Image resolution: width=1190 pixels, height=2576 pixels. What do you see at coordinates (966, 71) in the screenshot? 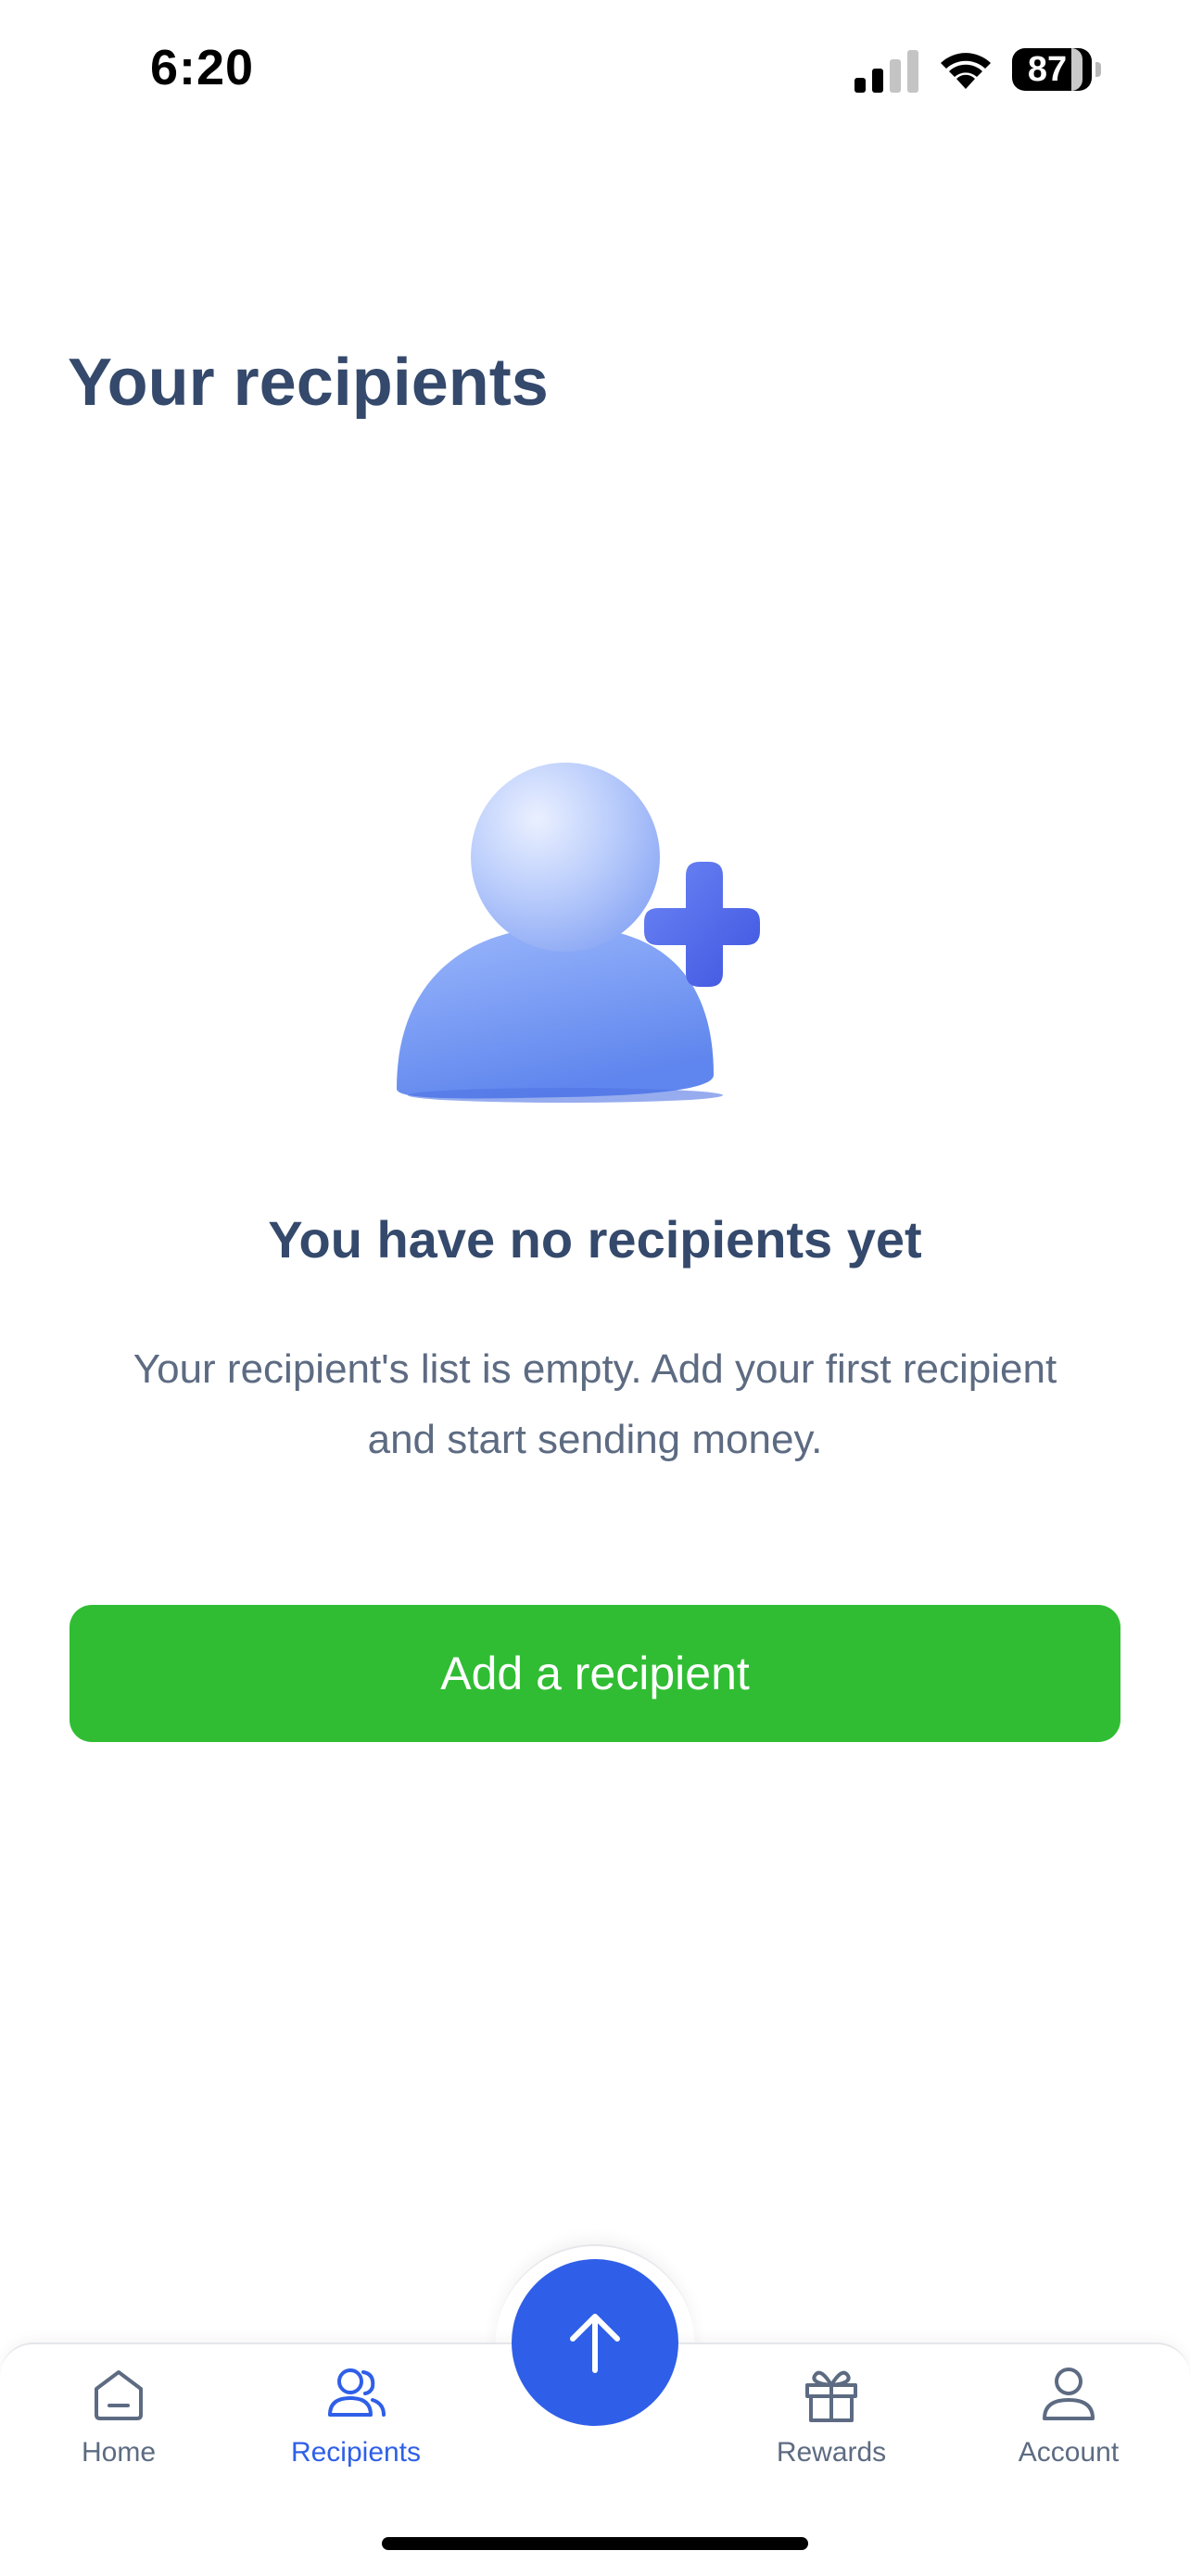
I see `wifi-icon` at bounding box center [966, 71].